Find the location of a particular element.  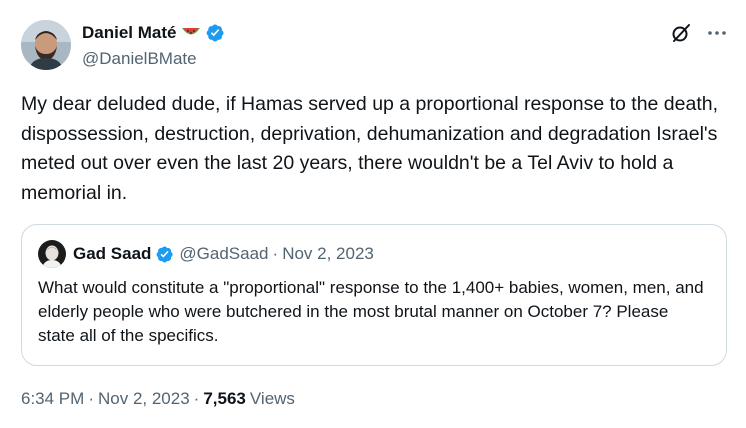

author-avatar is located at coordinates (46, 45).